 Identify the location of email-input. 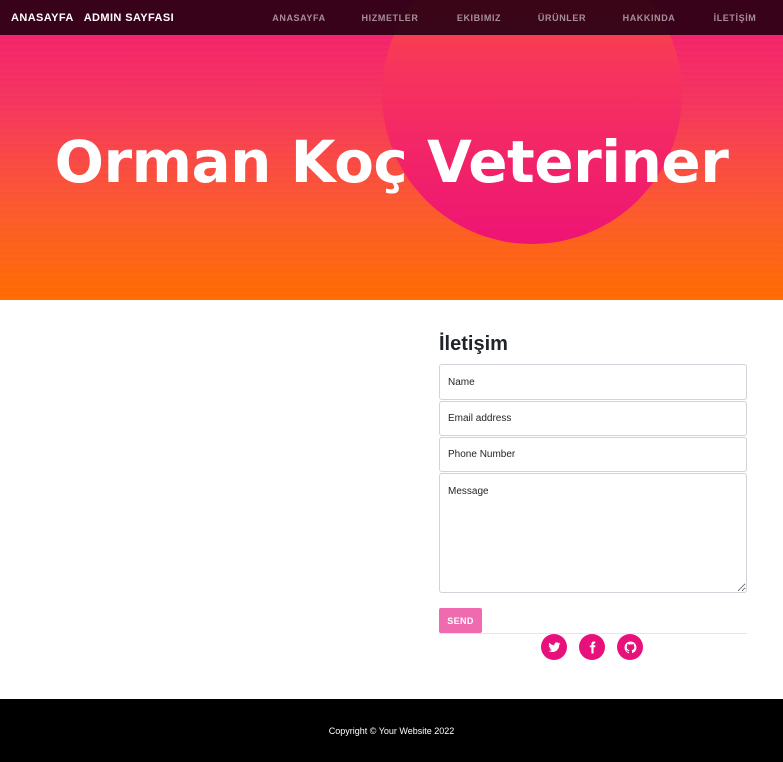
(593, 418).